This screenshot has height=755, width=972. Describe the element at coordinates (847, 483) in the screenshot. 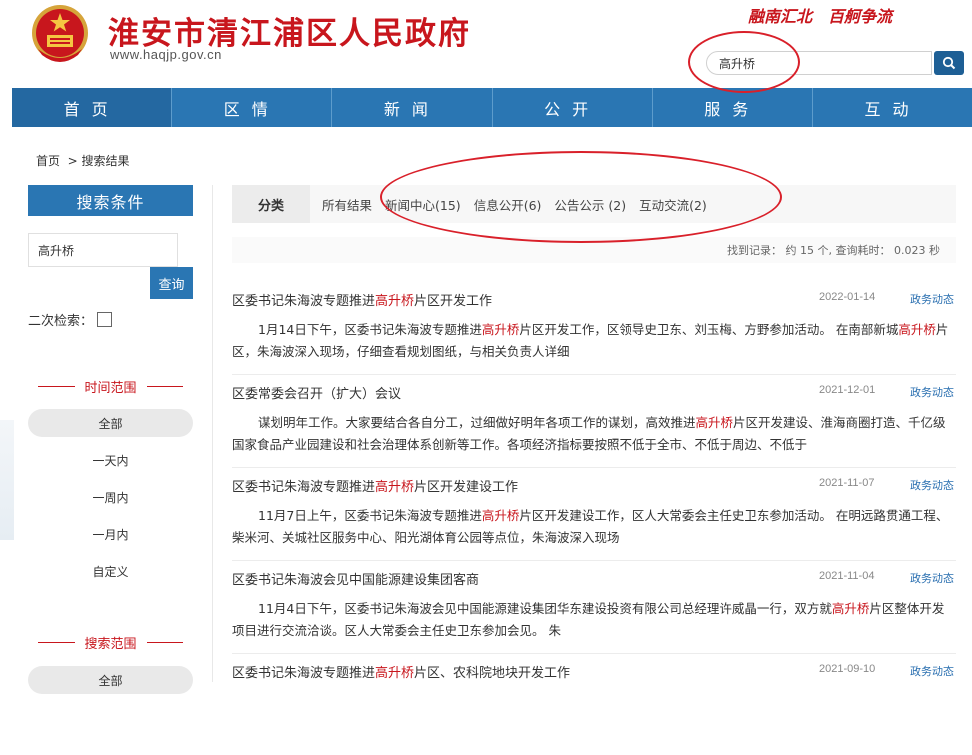

I see `result-date: 2021-11-07` at that location.